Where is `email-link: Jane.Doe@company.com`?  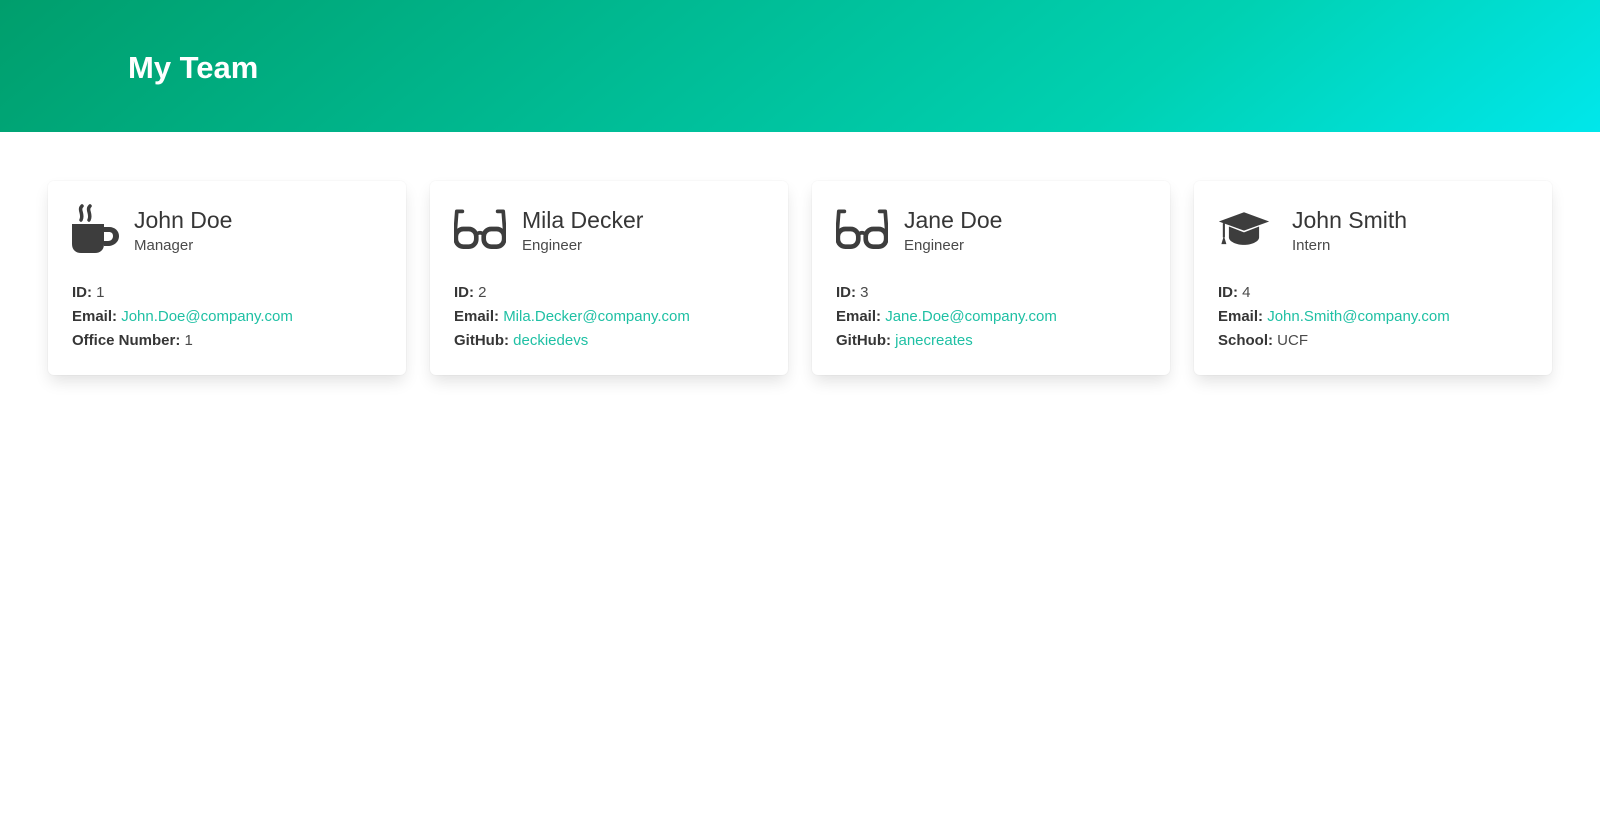
email-link: Jane.Doe@company.com is located at coordinates (971, 316).